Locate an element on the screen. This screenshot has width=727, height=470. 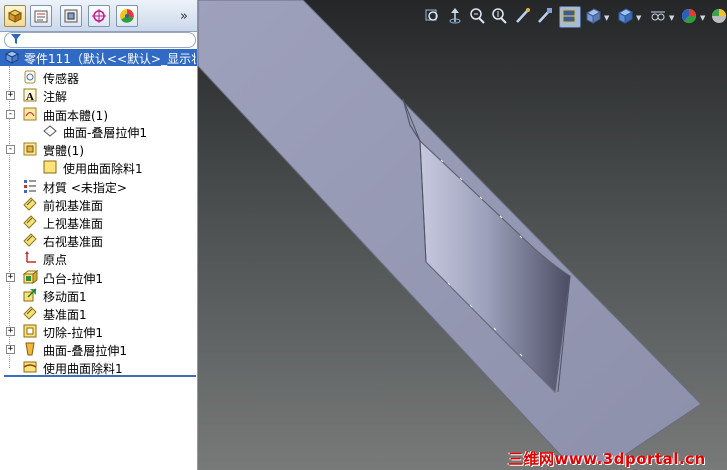
tree-item-label: 原点 is located at coordinates (55, 260).